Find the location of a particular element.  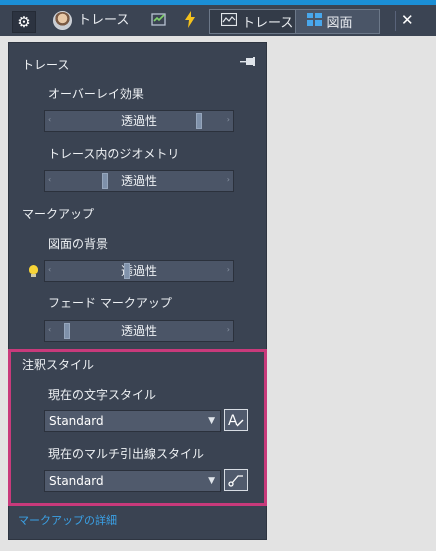

close-icon: ✕ is located at coordinates (407, 20).